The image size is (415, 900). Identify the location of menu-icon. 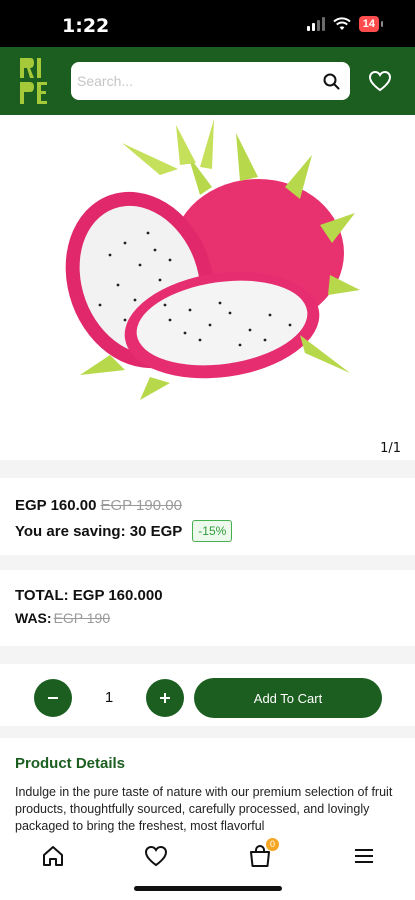
(364, 856).